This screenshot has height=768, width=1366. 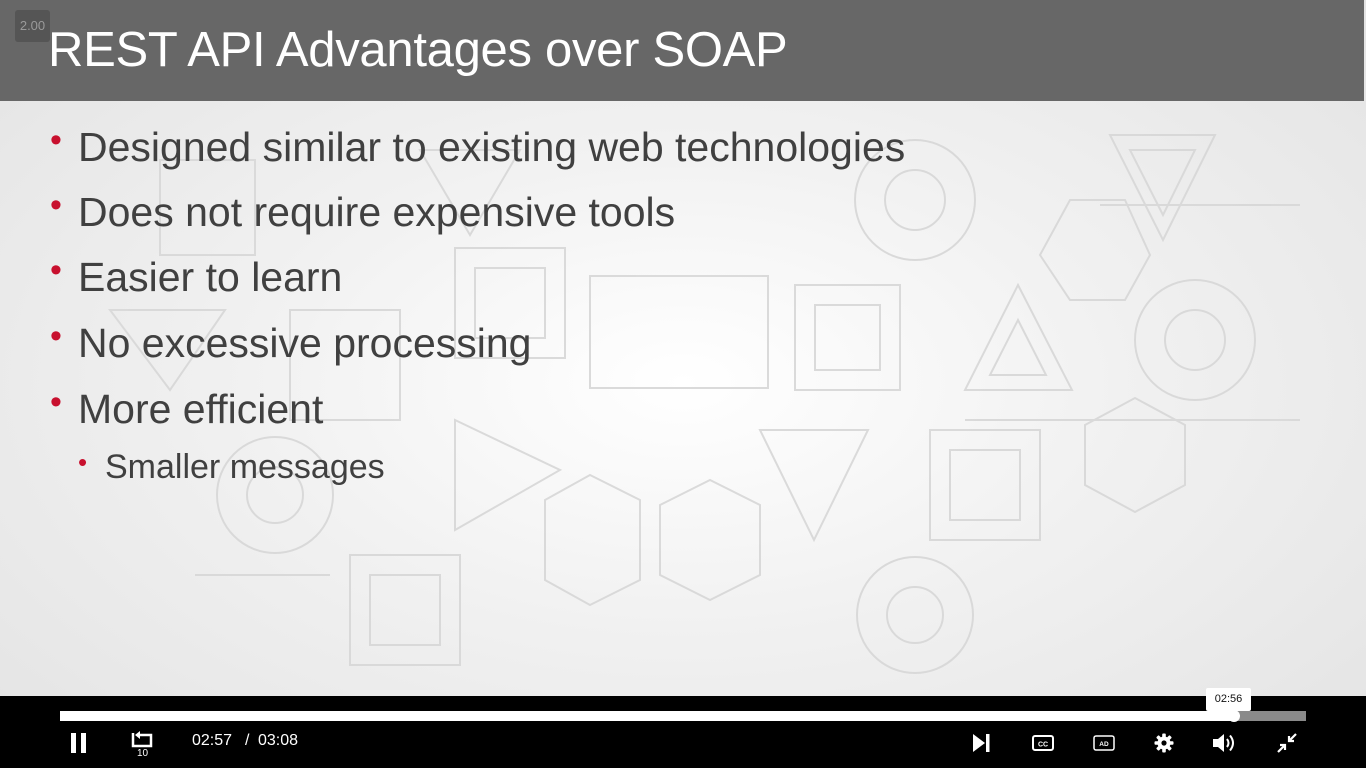 I want to click on progress-fill, so click(x=647, y=716).